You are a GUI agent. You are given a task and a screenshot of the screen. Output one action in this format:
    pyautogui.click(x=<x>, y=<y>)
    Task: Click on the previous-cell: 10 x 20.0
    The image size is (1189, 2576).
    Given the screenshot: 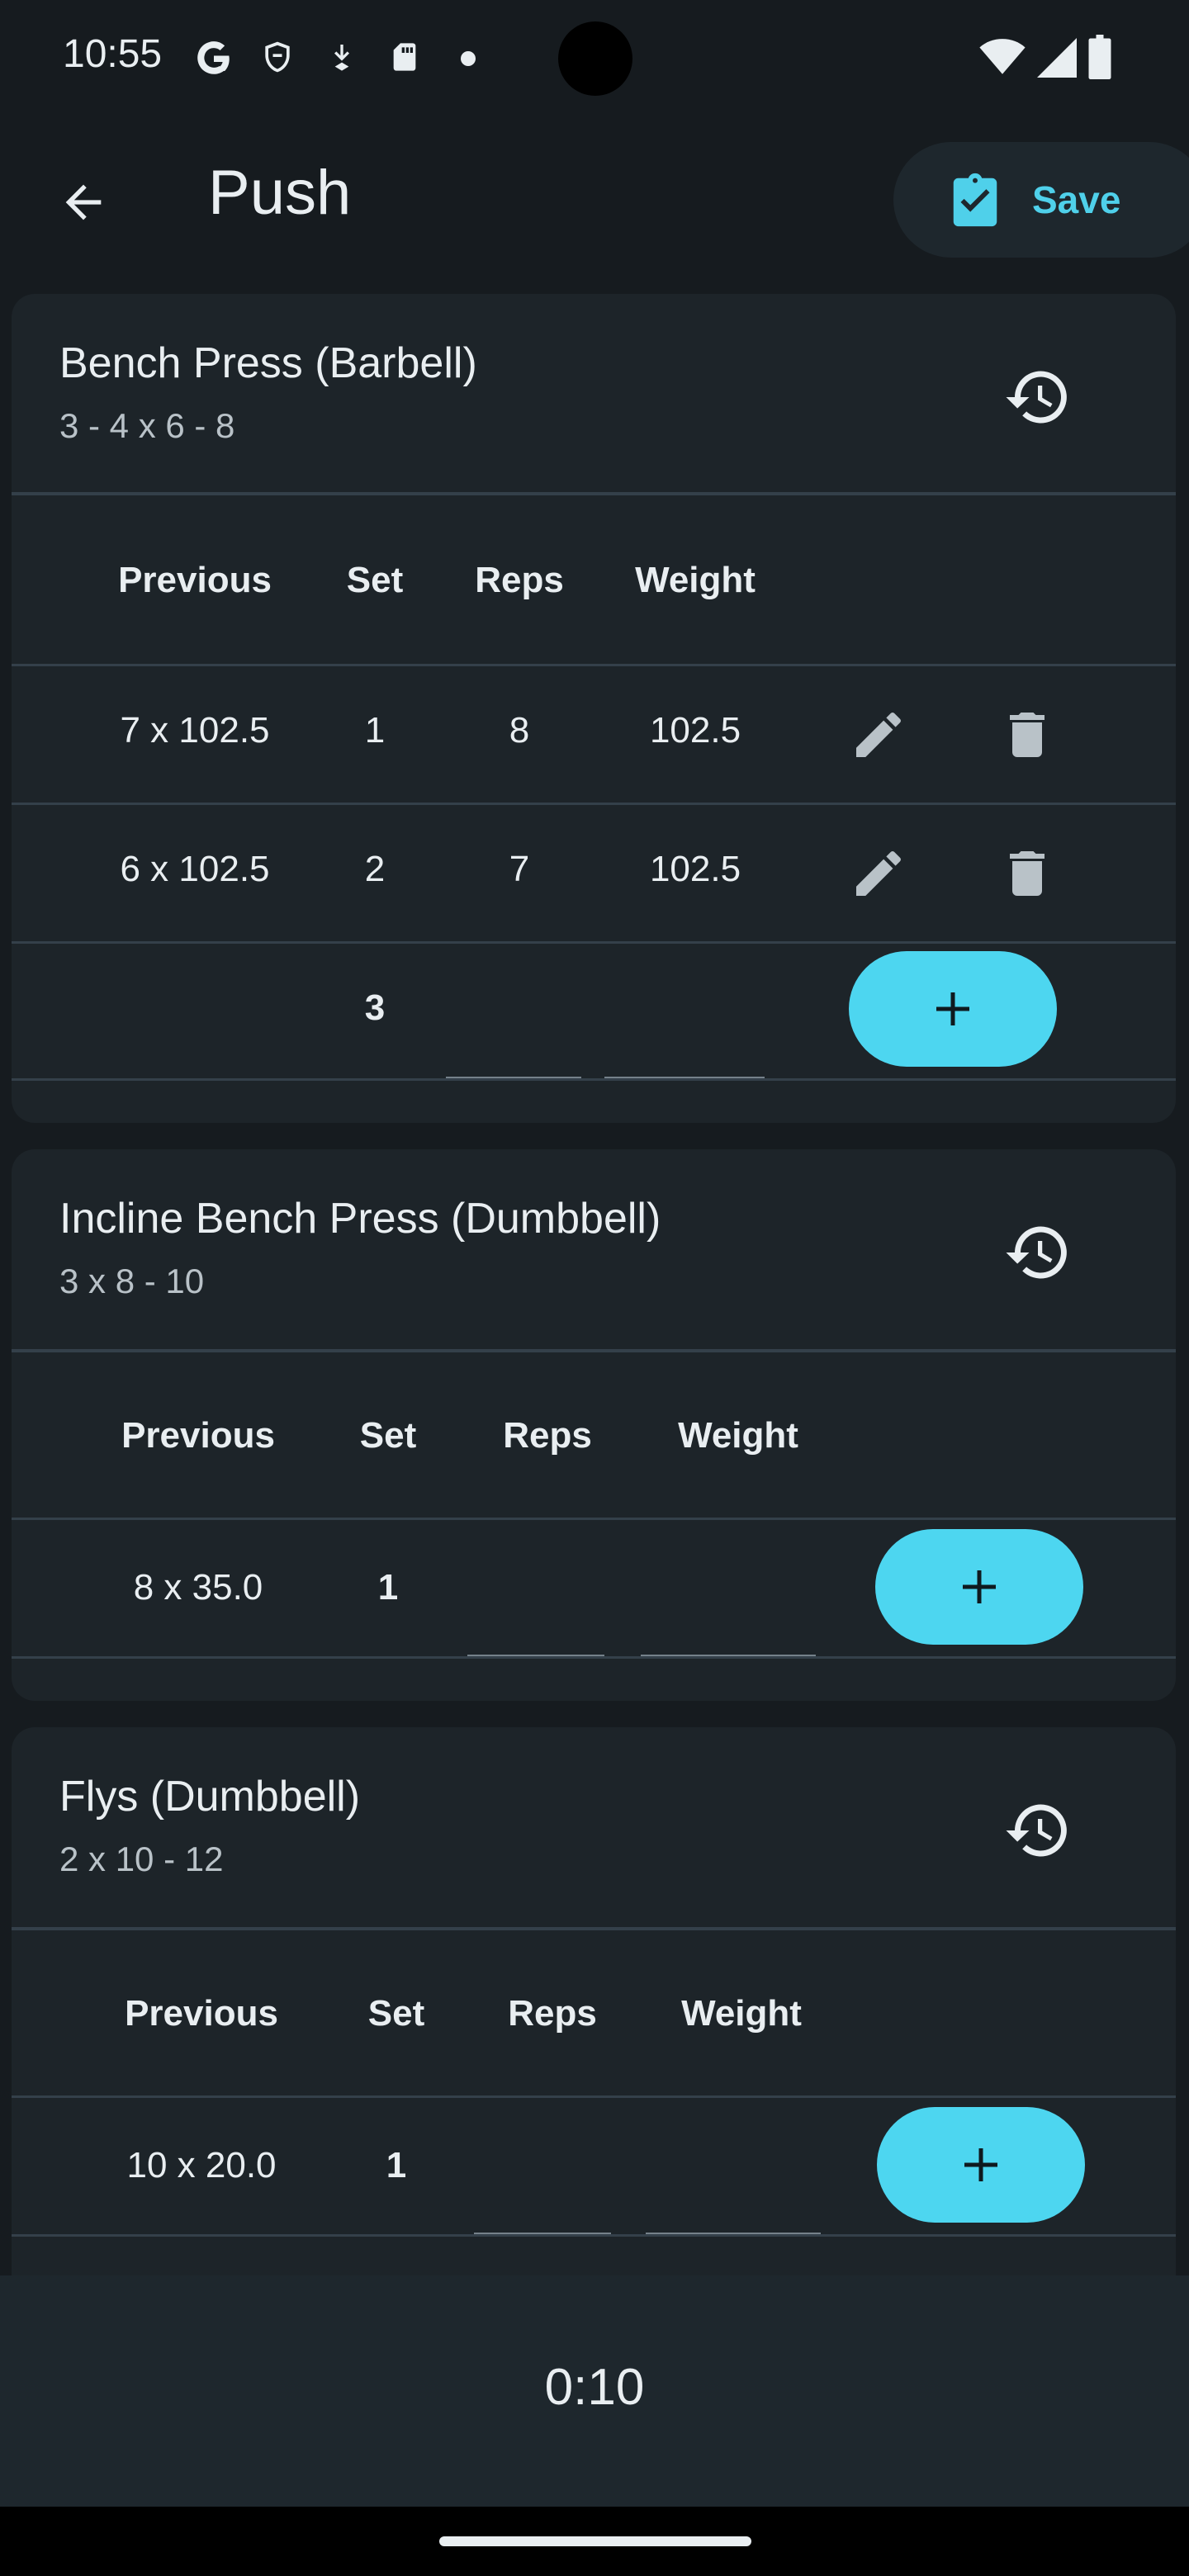 What is the action you would take?
    pyautogui.click(x=201, y=2165)
    